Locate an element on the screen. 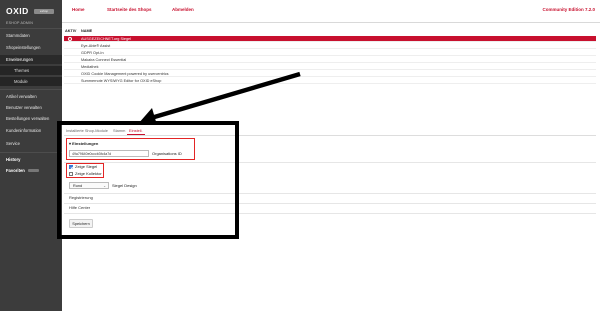 The width and height of the screenshot is (600, 311). show-collector-label: Zeige Kollektor is located at coordinates (88, 173).